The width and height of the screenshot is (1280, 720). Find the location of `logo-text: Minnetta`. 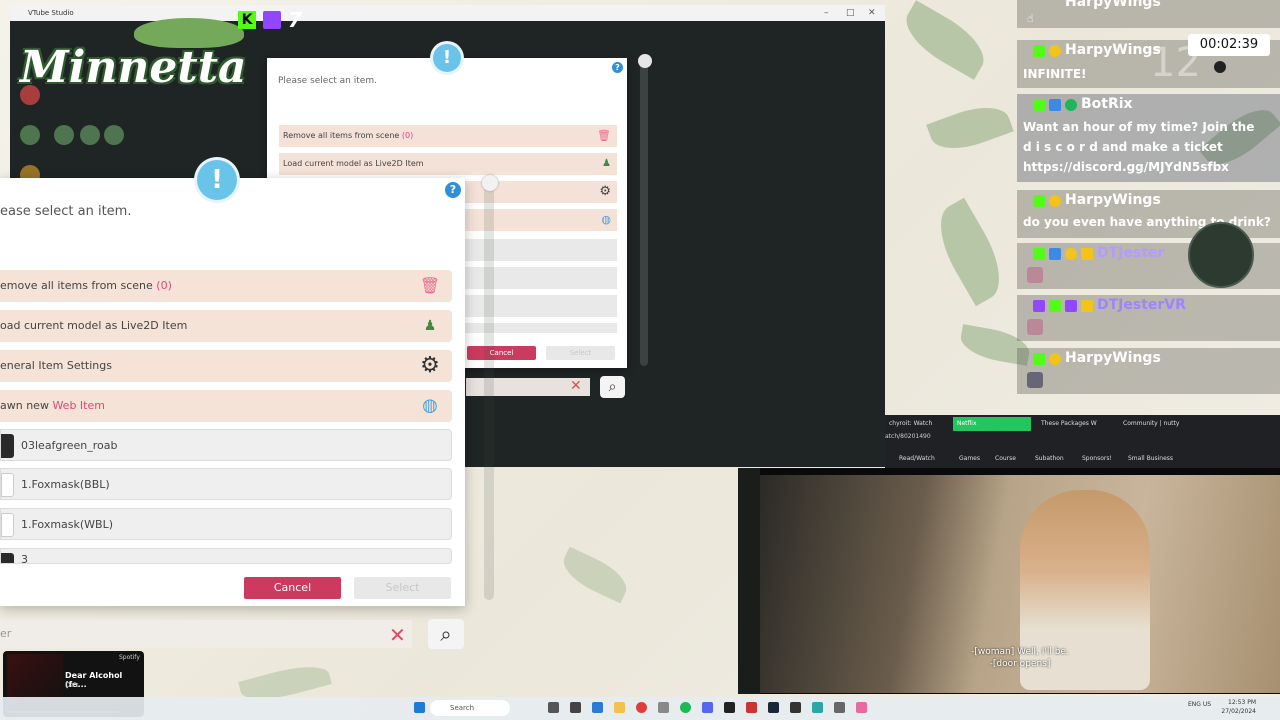

logo-text: Minnetta is located at coordinates (133, 67).